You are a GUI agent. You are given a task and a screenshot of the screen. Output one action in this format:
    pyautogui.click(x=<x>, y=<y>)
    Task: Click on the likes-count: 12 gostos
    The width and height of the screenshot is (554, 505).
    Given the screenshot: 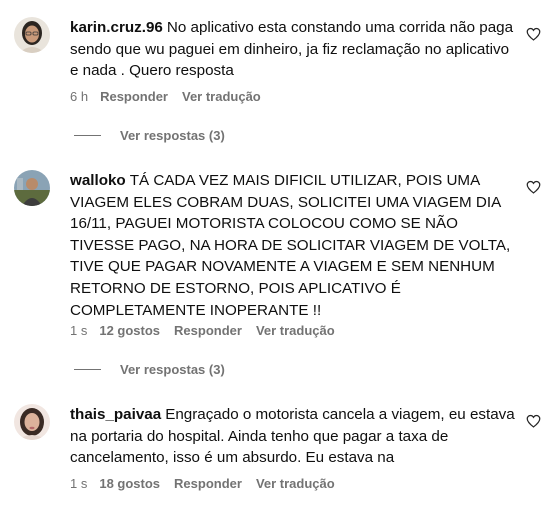 What is the action you would take?
    pyautogui.click(x=129, y=330)
    